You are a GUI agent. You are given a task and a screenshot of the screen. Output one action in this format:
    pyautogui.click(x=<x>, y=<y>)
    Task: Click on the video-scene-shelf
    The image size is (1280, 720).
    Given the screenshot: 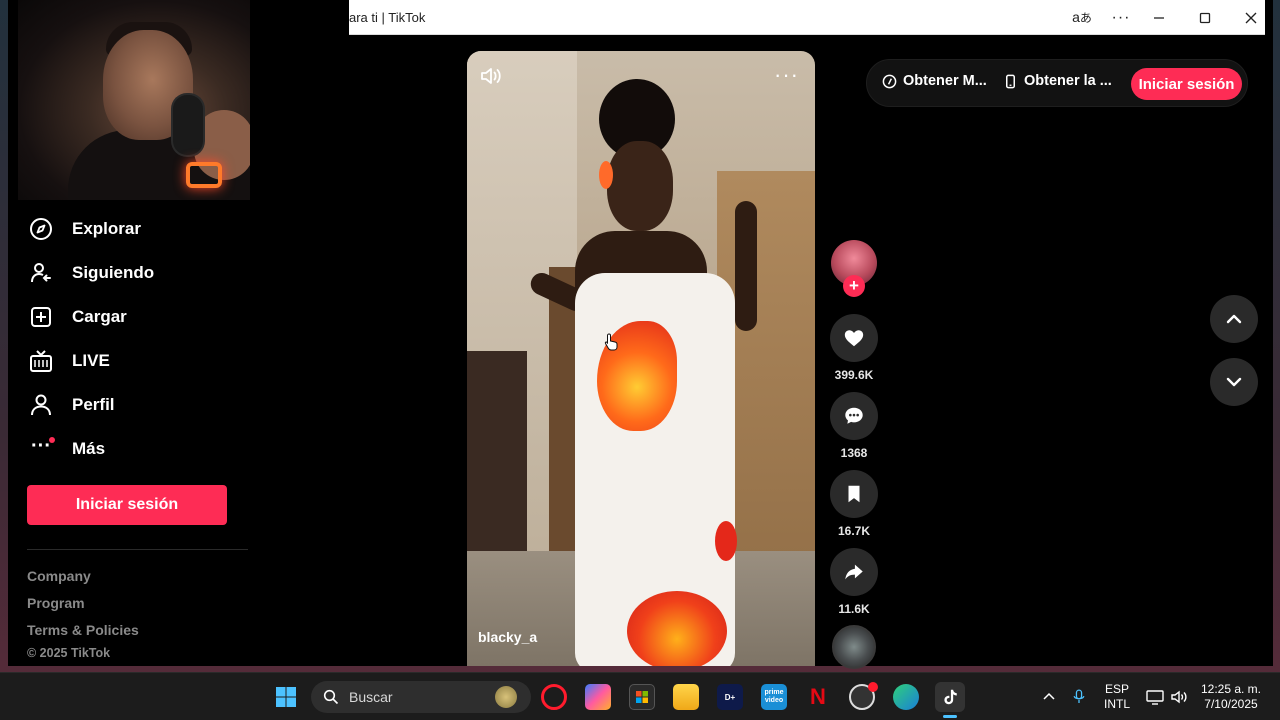 What is the action you would take?
    pyautogui.click(x=497, y=466)
    